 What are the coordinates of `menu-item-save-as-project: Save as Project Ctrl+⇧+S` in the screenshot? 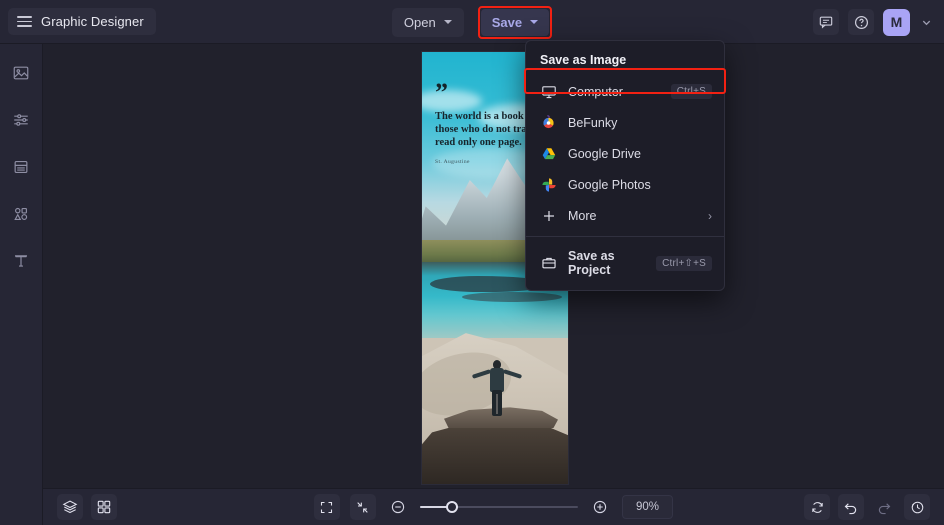 It's located at (625, 263).